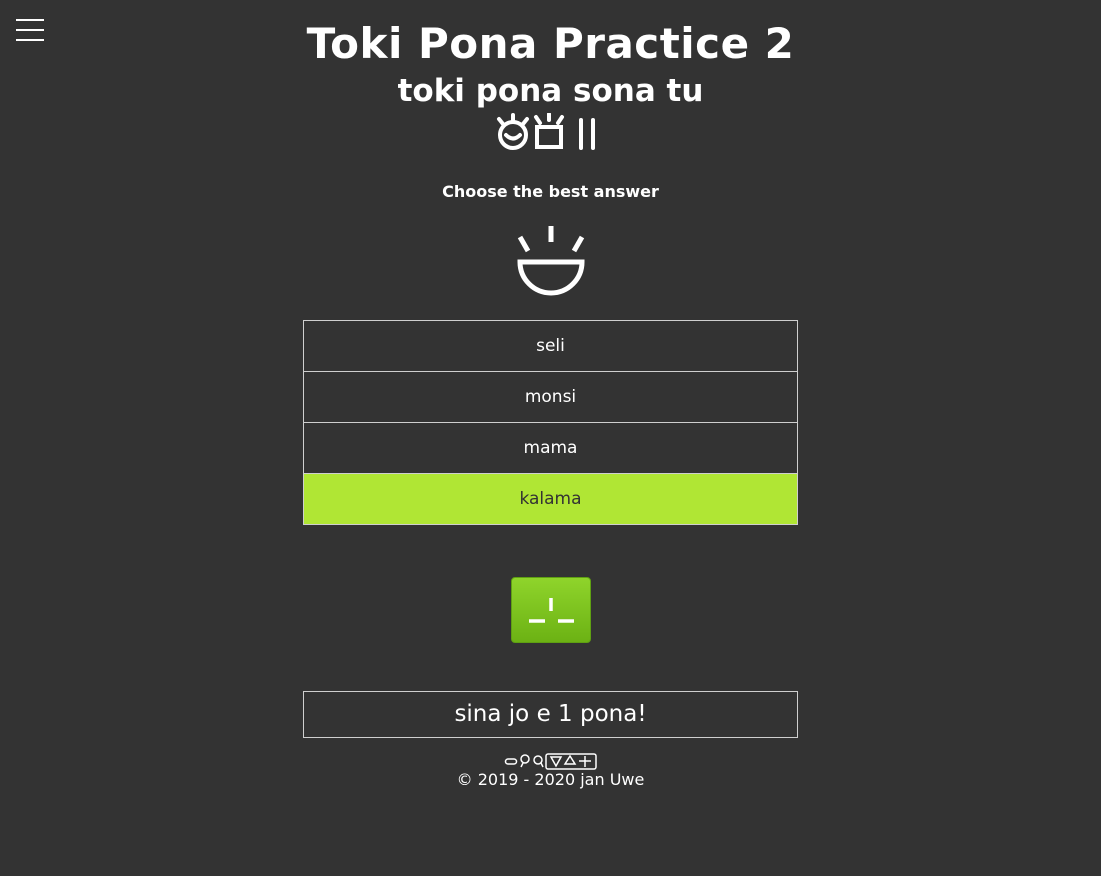 The image size is (1101, 876). What do you see at coordinates (549, 131) in the screenshot?
I see `sona-glyph-icon` at bounding box center [549, 131].